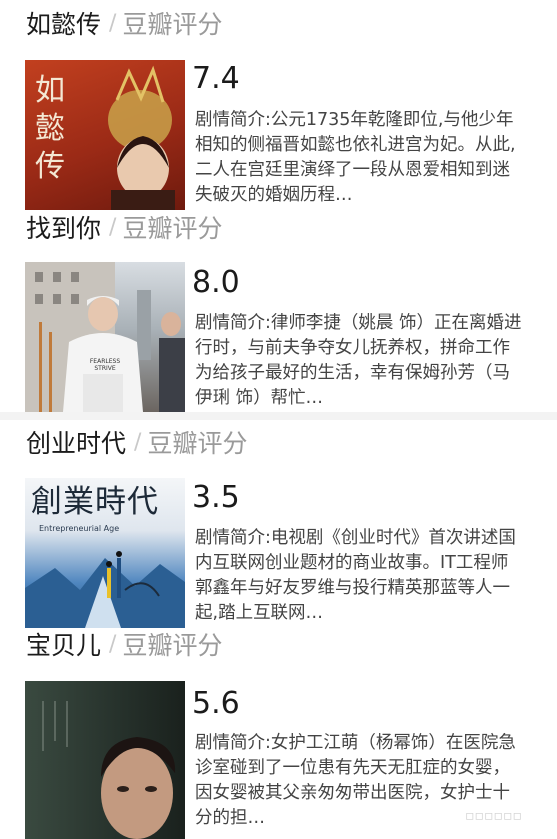 This screenshot has height=839, width=557. What do you see at coordinates (63, 23) in the screenshot?
I see `movie-title: 如懿传` at bounding box center [63, 23].